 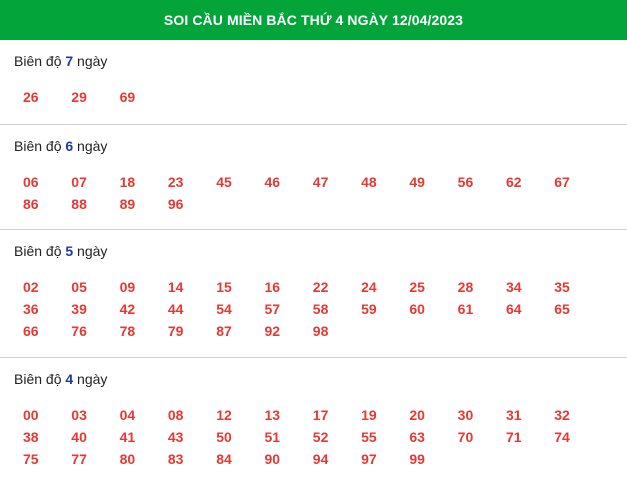 What do you see at coordinates (69, 251) in the screenshot?
I see `amplitude-value: 5` at bounding box center [69, 251].